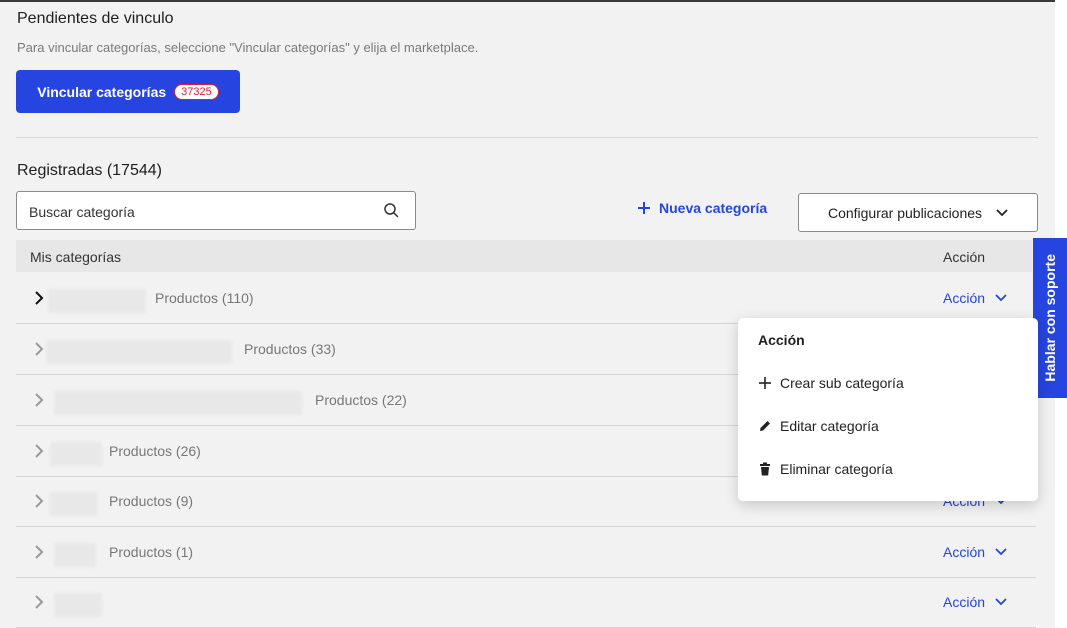 This screenshot has height=628, width=1067. What do you see at coordinates (151, 501) in the screenshot?
I see `category-name: Productos (9)` at bounding box center [151, 501].